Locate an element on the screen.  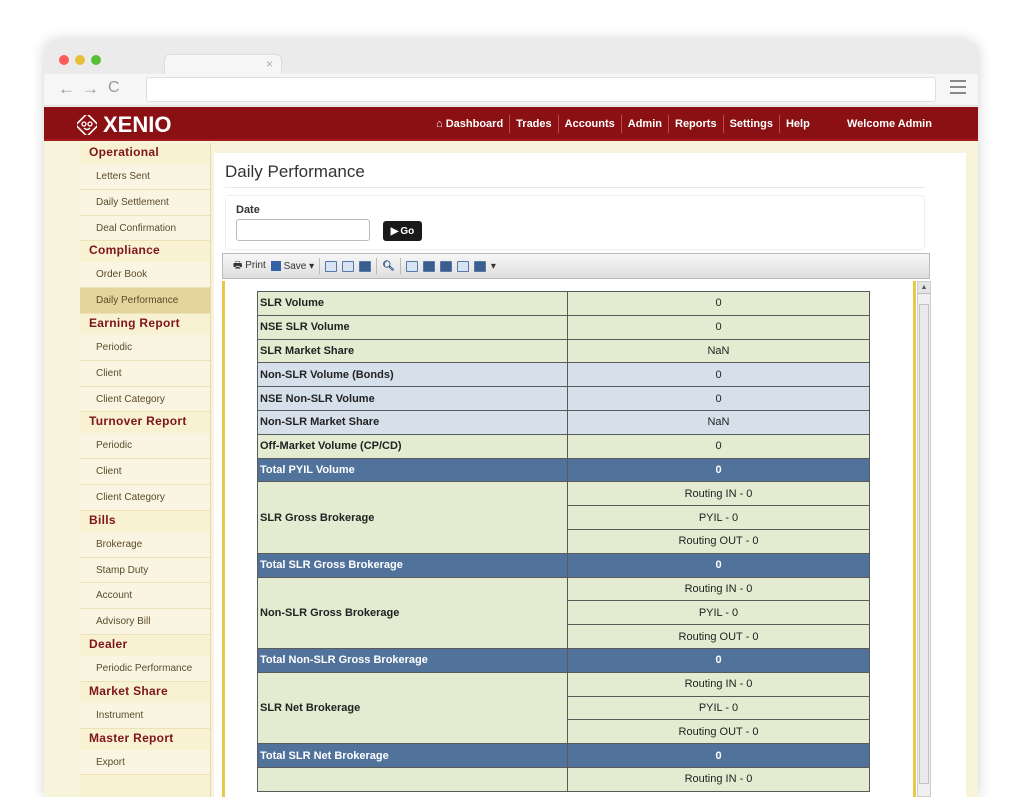
nav-settings: Settings is located at coordinates (750, 124).